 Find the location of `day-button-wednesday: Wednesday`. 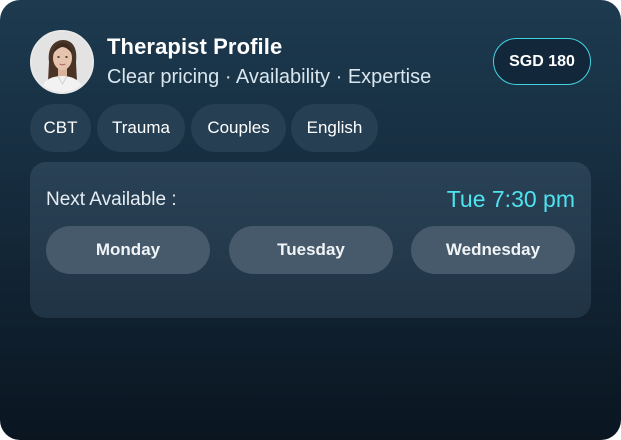

day-button-wednesday: Wednesday is located at coordinates (493, 250).